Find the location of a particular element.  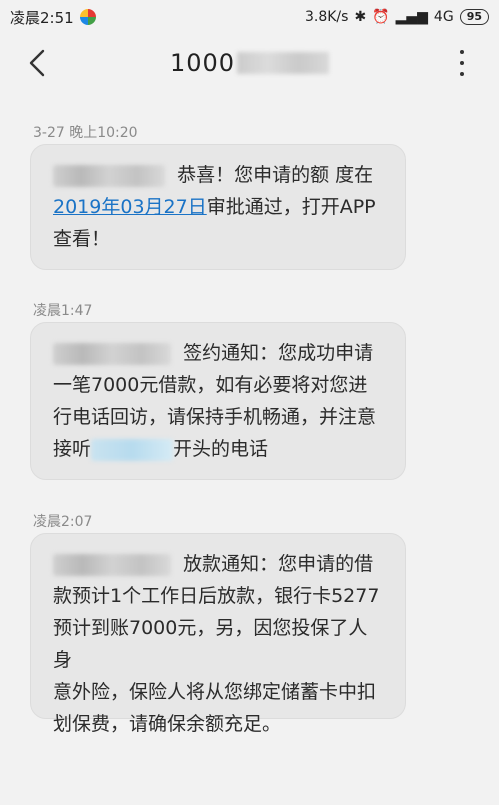

more-options-icon is located at coordinates (462, 63).